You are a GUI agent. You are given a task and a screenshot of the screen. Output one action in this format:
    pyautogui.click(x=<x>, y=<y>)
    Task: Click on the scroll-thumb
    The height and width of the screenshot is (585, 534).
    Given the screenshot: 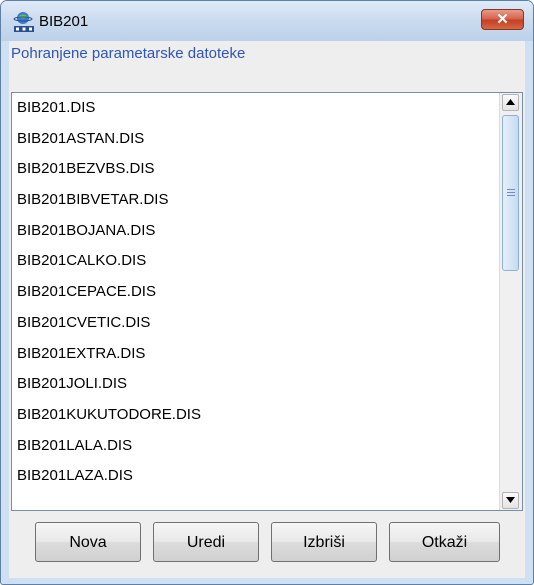 What is the action you would take?
    pyautogui.click(x=510, y=193)
    